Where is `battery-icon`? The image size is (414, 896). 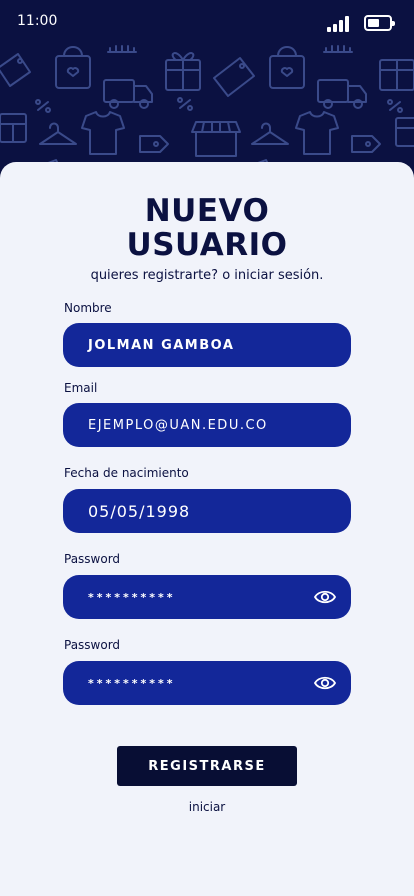
battery-icon is located at coordinates (379, 23).